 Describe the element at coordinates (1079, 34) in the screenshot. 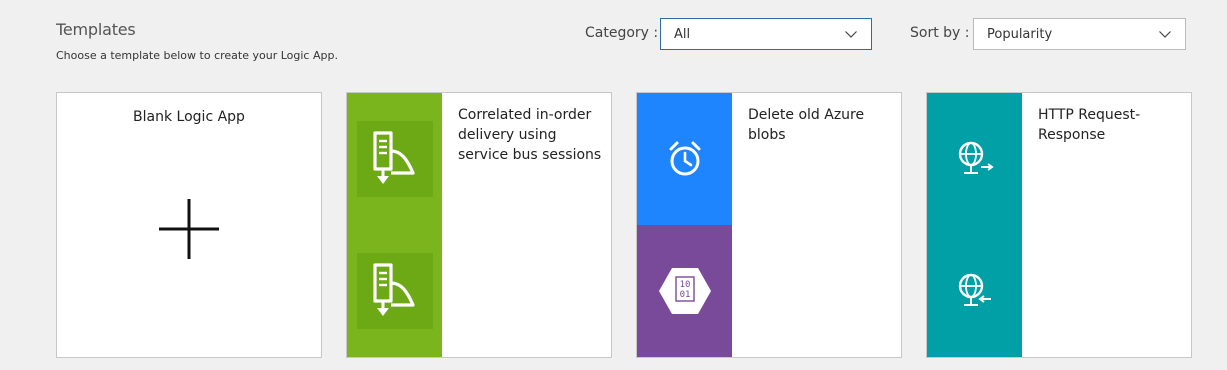

I see `sort-dropdown: Popularity` at that location.